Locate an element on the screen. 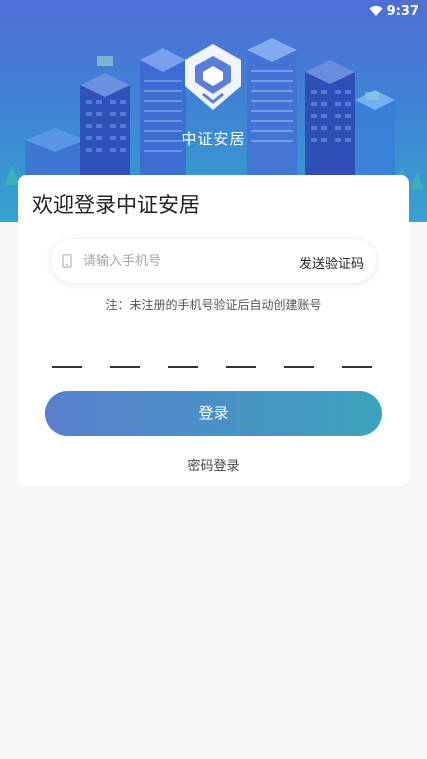 This screenshot has width=427, height=759. house-shield-logo-icon is located at coordinates (213, 77).